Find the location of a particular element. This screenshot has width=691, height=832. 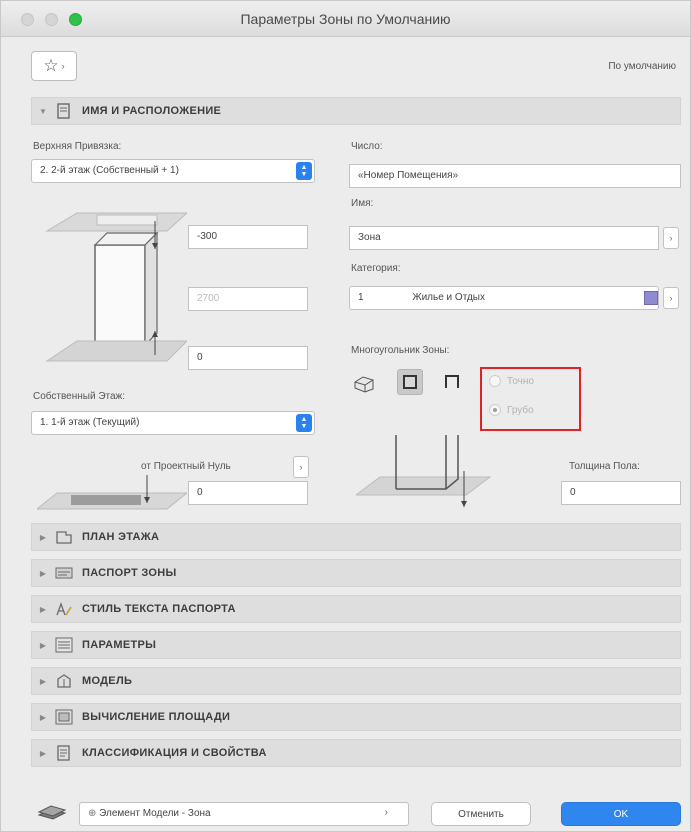

section-classification-properties: ▶ КЛАССИФИКАЦИЯ И СВОЙСТВА is located at coordinates (356, 753).